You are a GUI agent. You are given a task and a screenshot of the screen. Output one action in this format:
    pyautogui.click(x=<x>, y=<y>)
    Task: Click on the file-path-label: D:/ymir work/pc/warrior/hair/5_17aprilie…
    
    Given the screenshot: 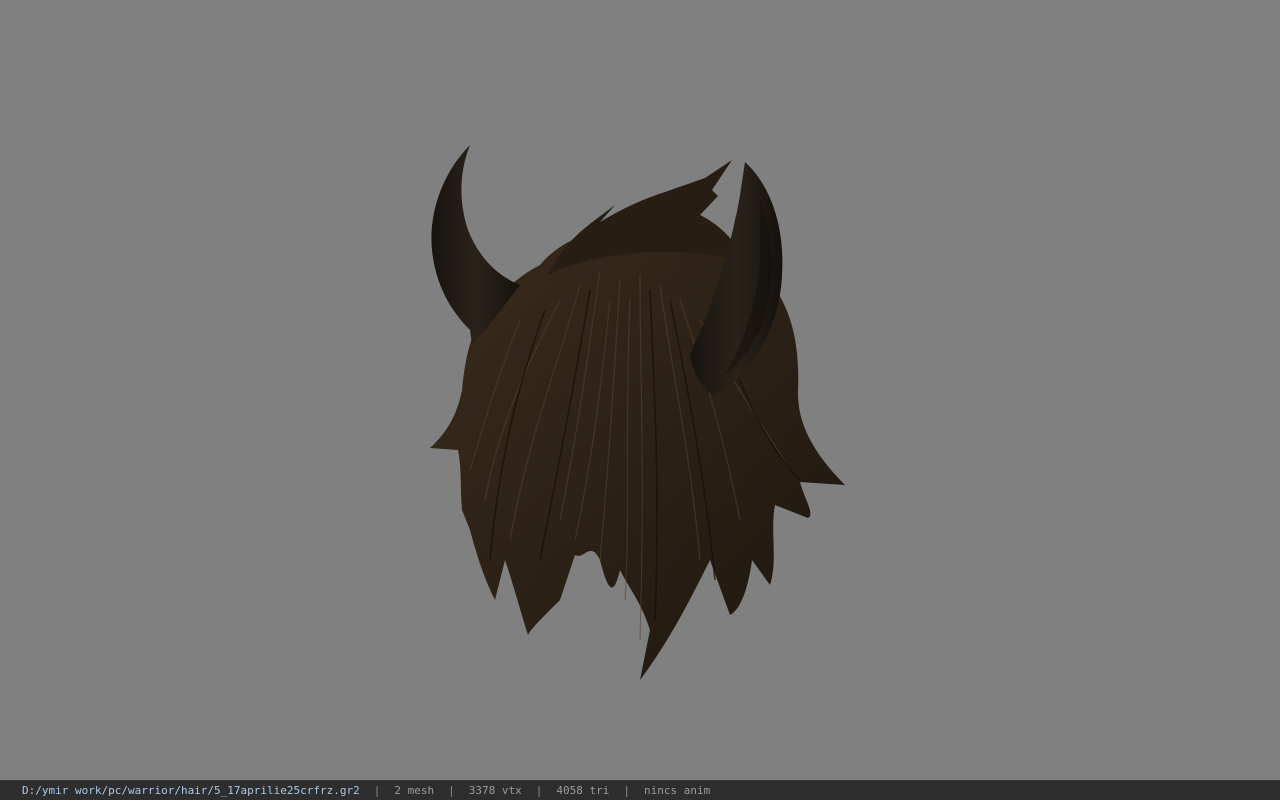 What is the action you would take?
    pyautogui.click(x=191, y=790)
    